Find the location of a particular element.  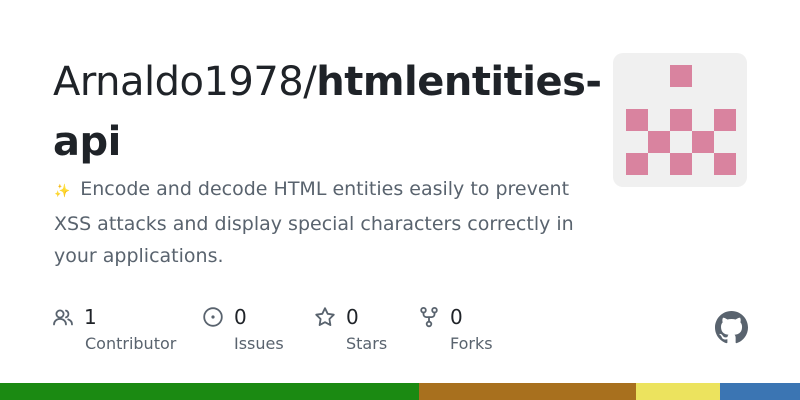

owner-avatar is located at coordinates (680, 120).